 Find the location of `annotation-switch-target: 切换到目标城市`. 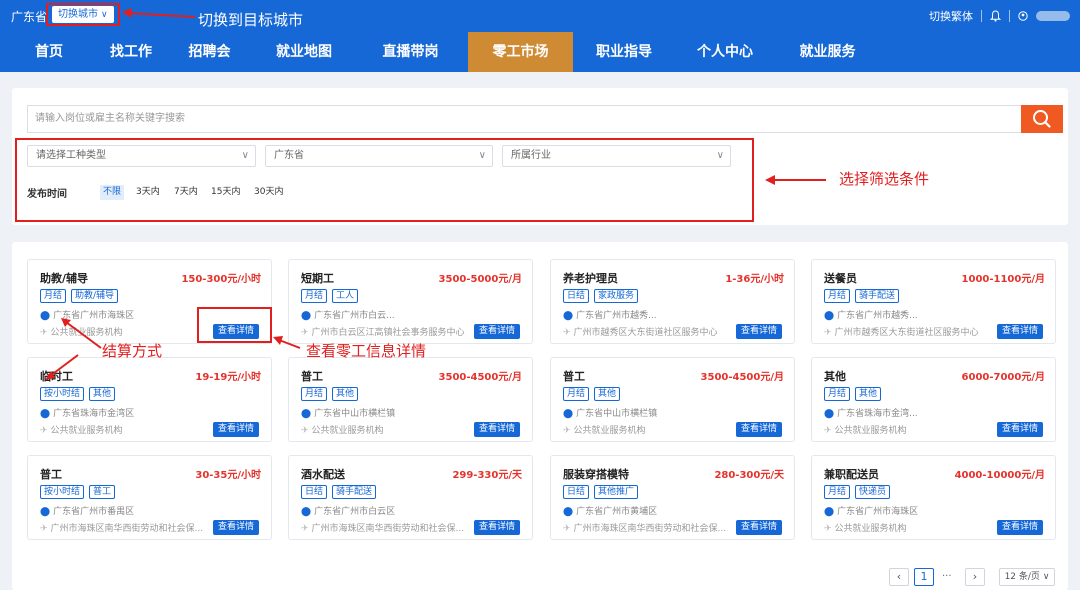

annotation-switch-target: 切换到目标城市 is located at coordinates (251, 20).